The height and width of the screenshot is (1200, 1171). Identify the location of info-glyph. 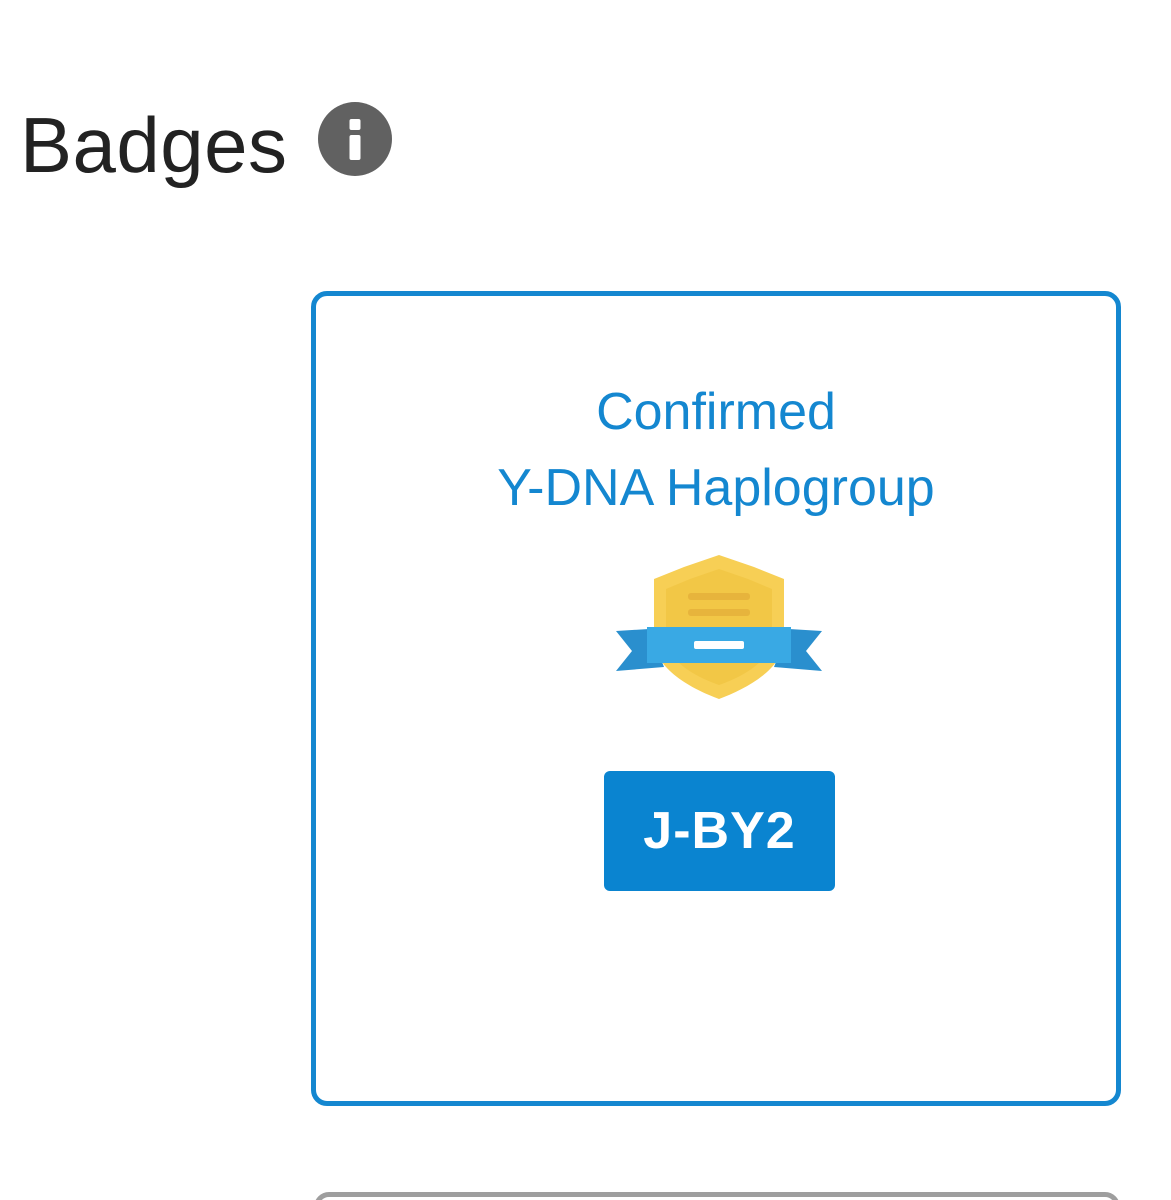
(355, 139).